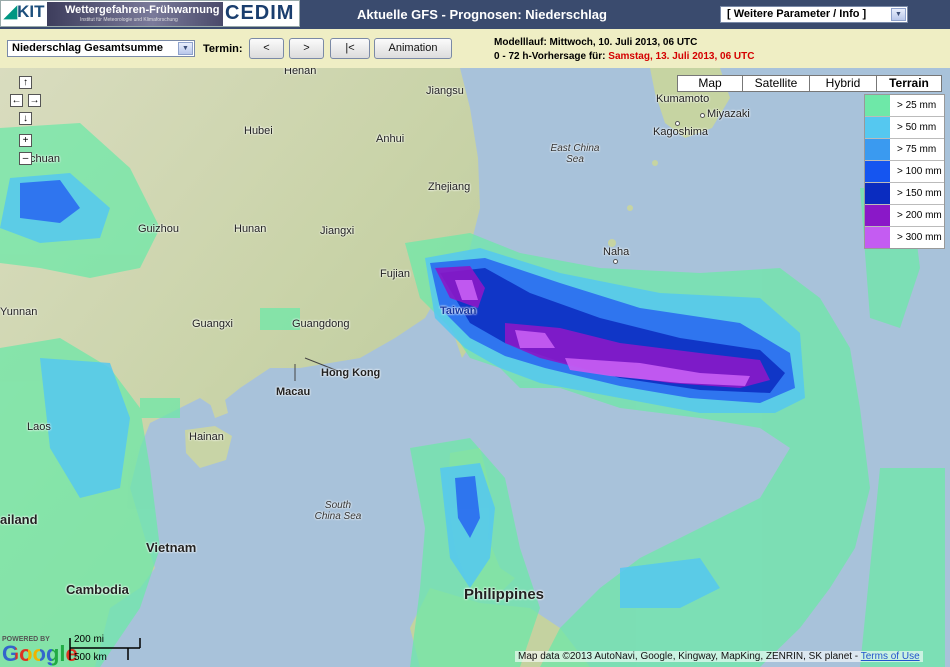 This screenshot has width=950, height=667. I want to click on label-philippines: Philippines, so click(504, 594).